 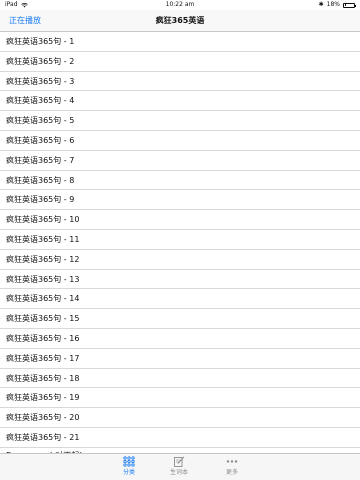 I want to click on tab-vocabulary: 生词本, so click(x=179, y=466).